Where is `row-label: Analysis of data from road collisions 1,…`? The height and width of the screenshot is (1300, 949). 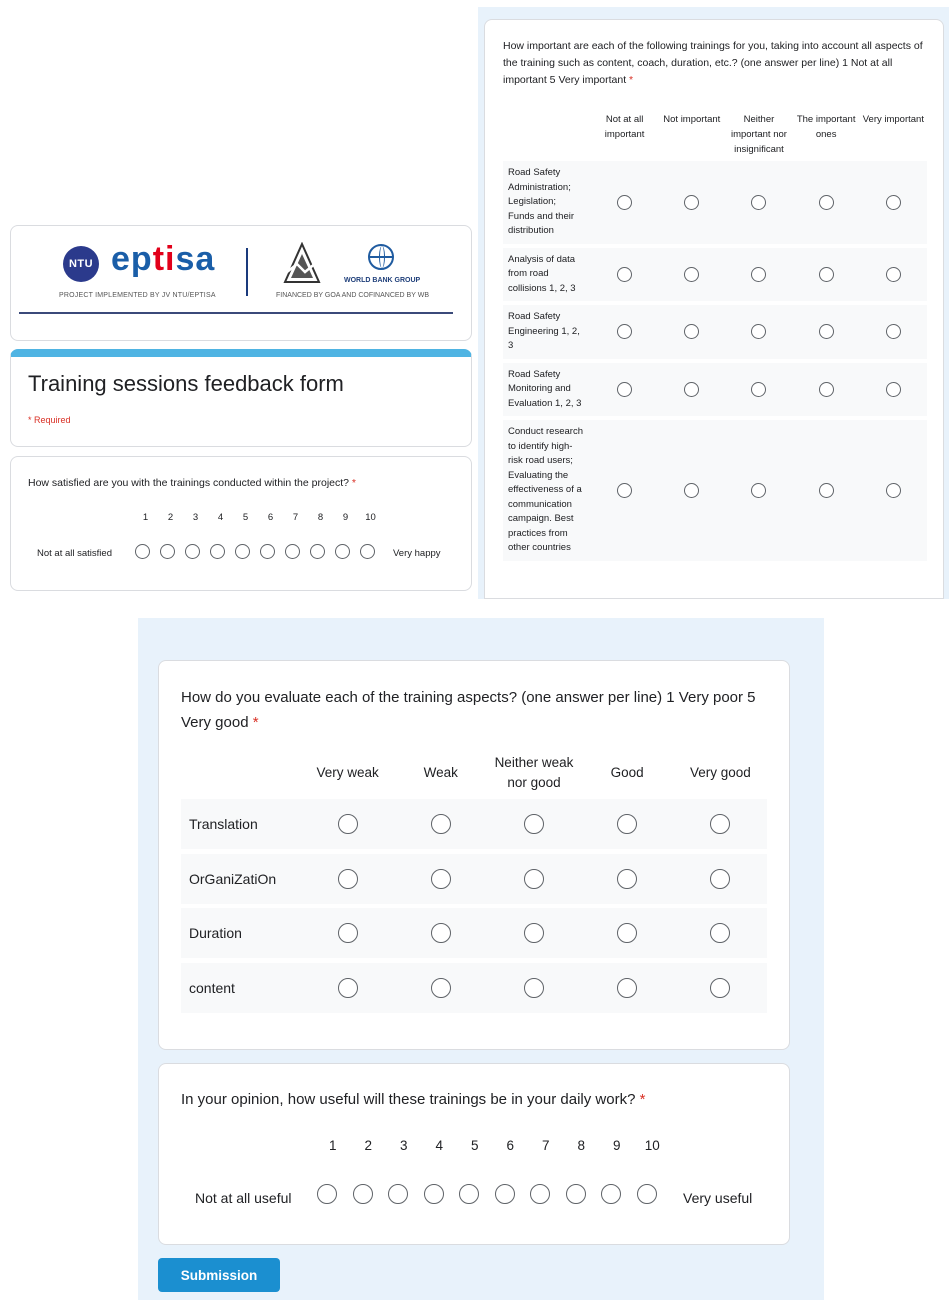 row-label: Analysis of data from road collisions 1,… is located at coordinates (542, 273).